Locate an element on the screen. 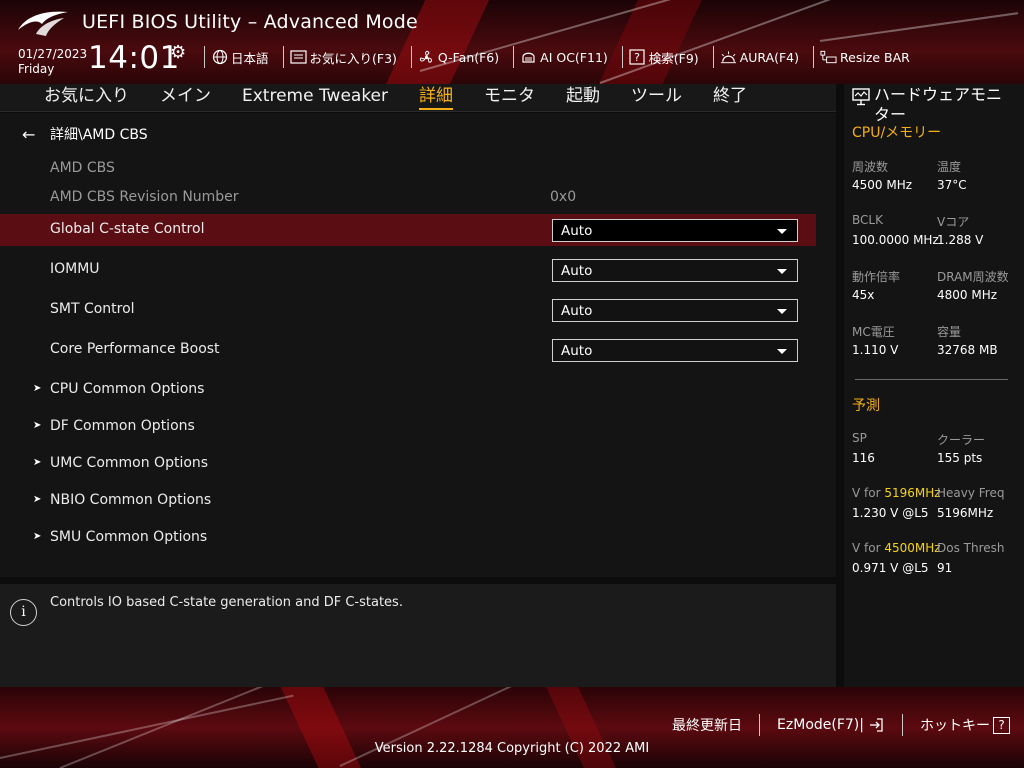 This screenshot has width=1024, height=768. ezmode-button: EzMode(F7)| is located at coordinates (831, 725).